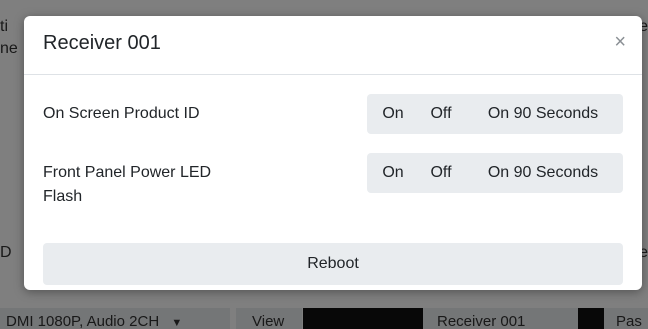  Describe the element at coordinates (393, 173) in the screenshot. I see `power-led-on-button: On` at that location.